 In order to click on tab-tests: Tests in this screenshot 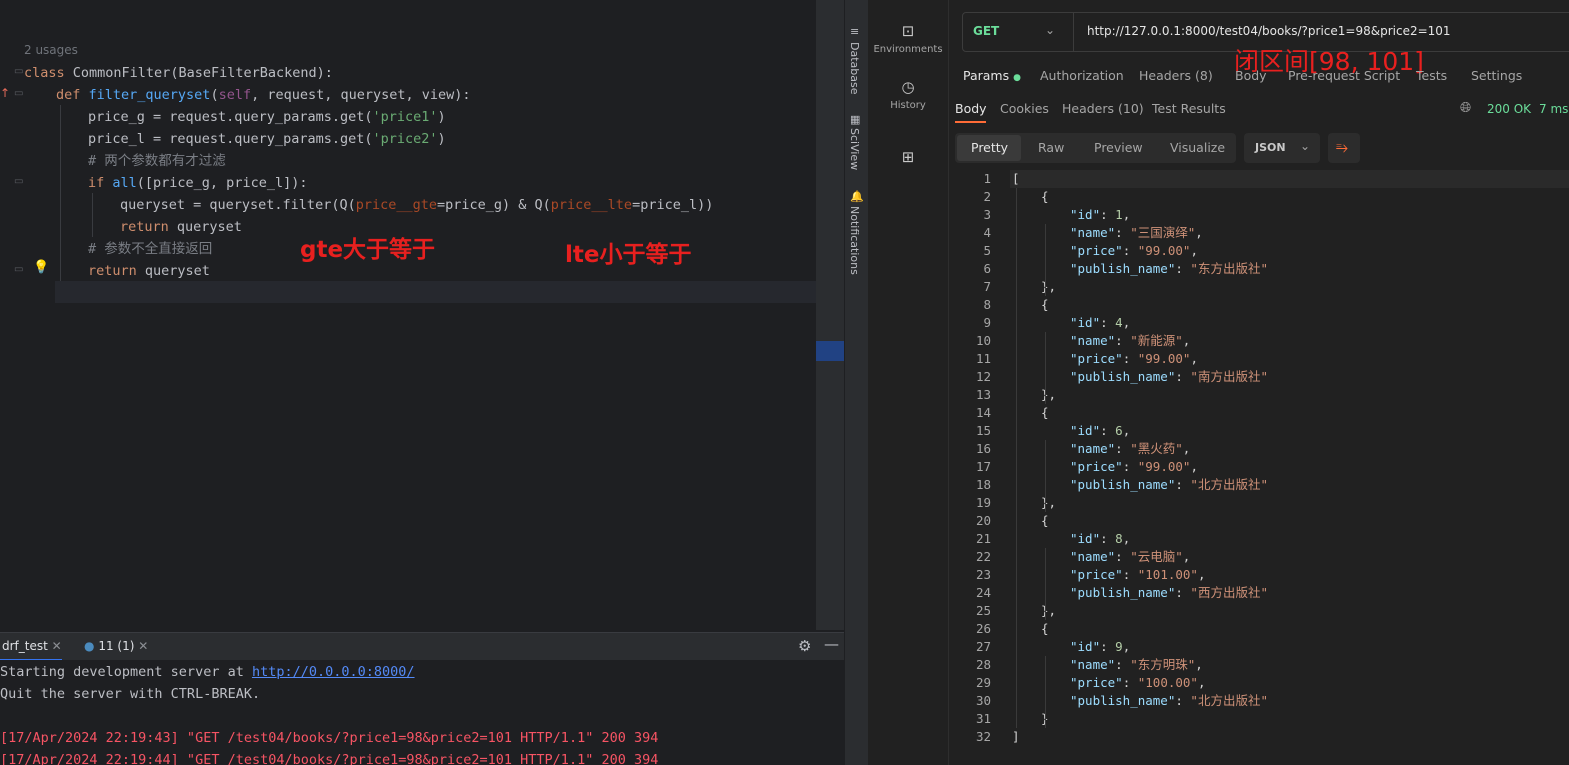, I will do `click(1431, 75)`.